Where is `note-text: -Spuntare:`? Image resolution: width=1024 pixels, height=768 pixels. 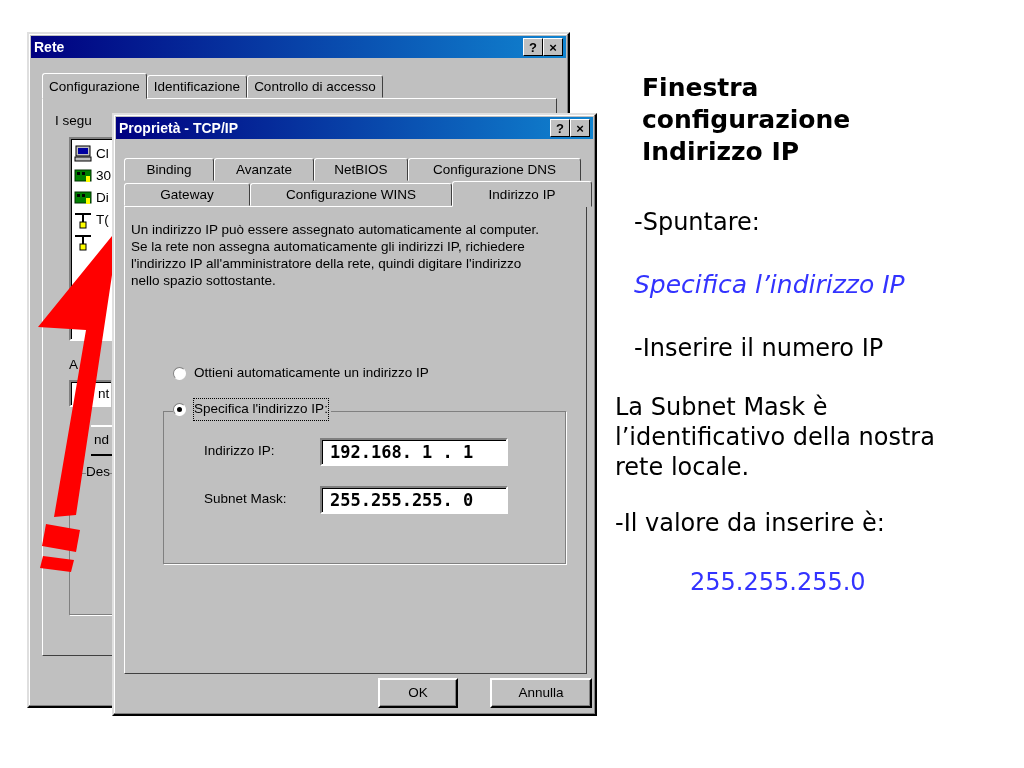
note-text: -Spuntare: is located at coordinates (697, 222).